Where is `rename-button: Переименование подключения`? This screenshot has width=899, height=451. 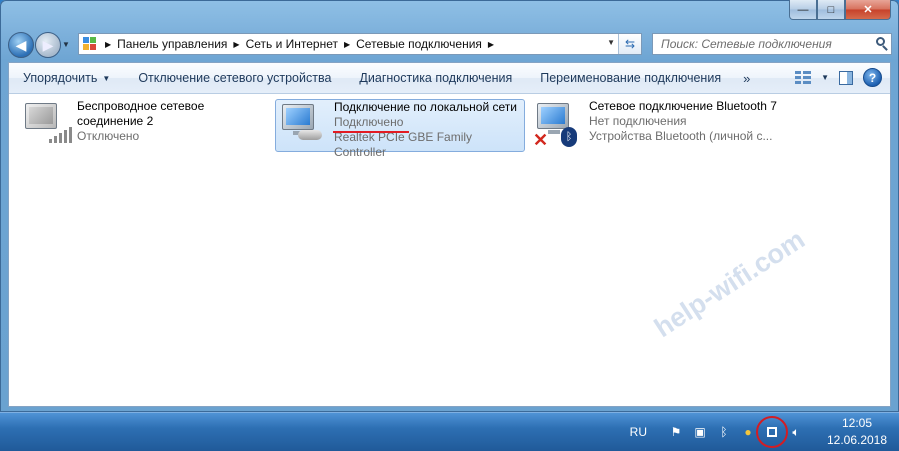 rename-button: Переименование подключения is located at coordinates (630, 78).